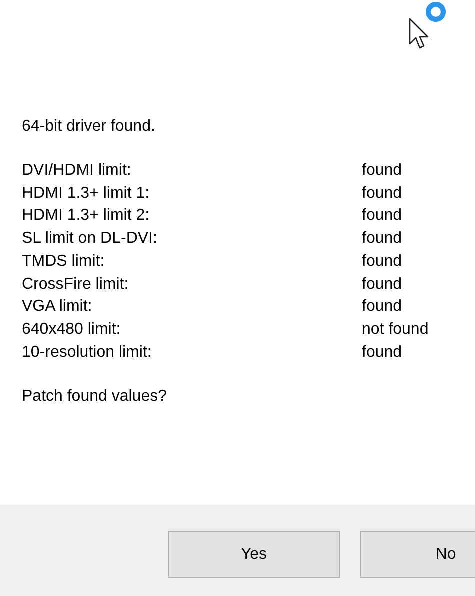 This screenshot has height=596, width=475. I want to click on limit-name: HDMI 1.3+ limit 2:, so click(86, 216).